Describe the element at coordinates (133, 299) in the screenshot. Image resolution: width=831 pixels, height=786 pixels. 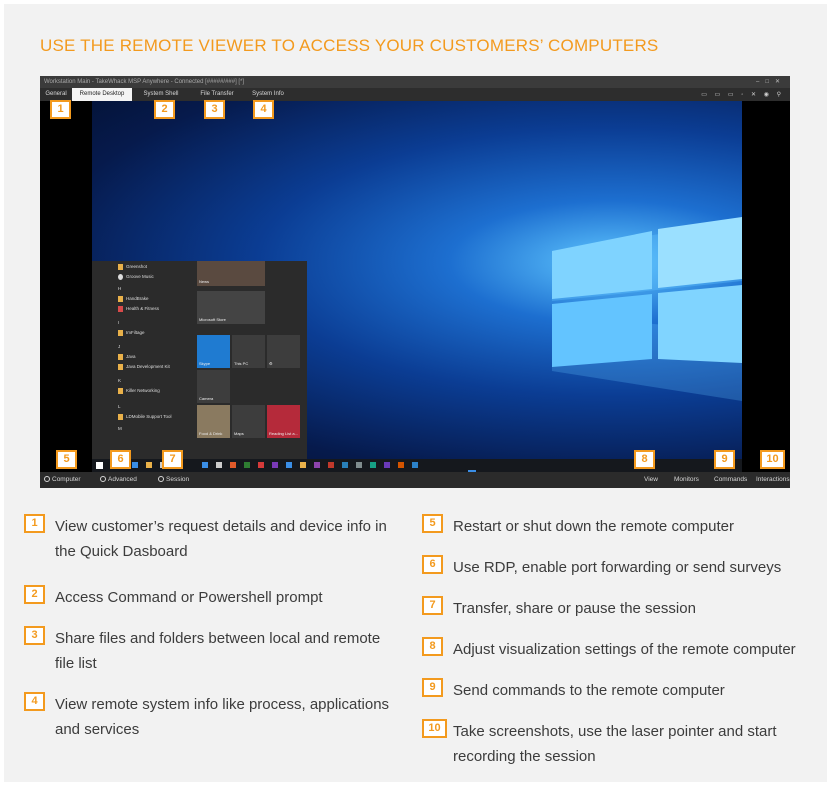
I see `list-item: HandBrake` at that location.